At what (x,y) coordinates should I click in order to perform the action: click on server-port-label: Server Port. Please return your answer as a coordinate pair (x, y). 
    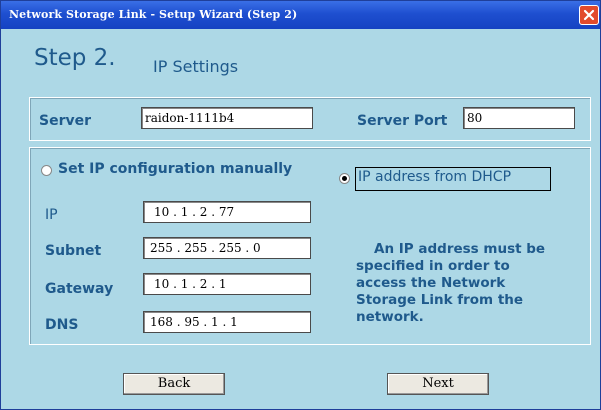
    Looking at the image, I should click on (402, 121).